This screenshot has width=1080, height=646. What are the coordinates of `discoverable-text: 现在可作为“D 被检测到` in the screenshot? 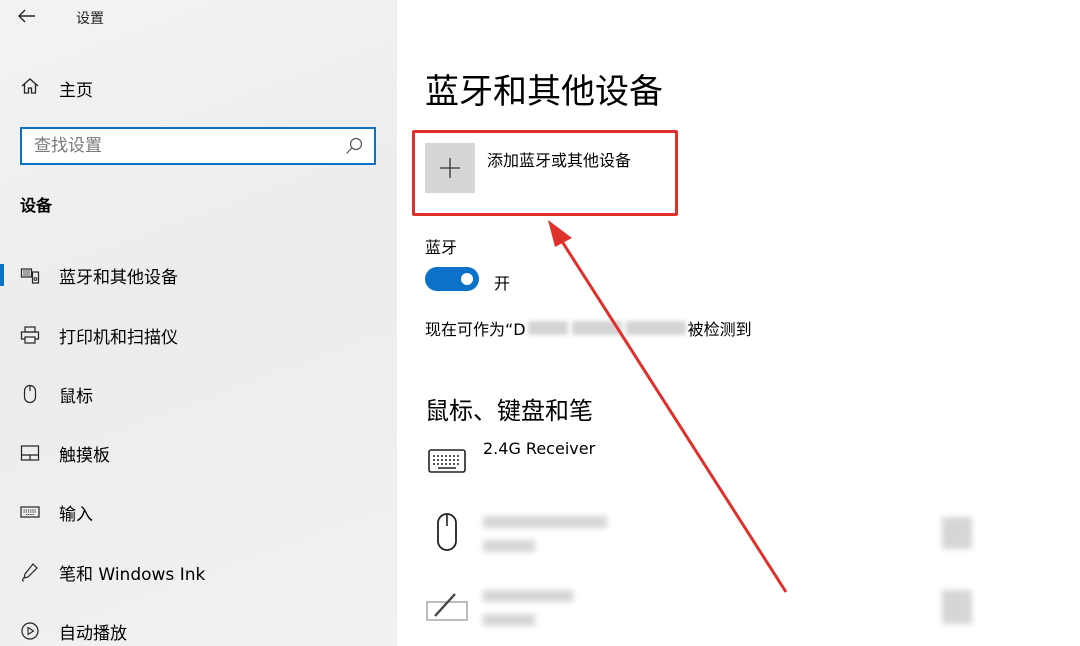 It's located at (588, 328).